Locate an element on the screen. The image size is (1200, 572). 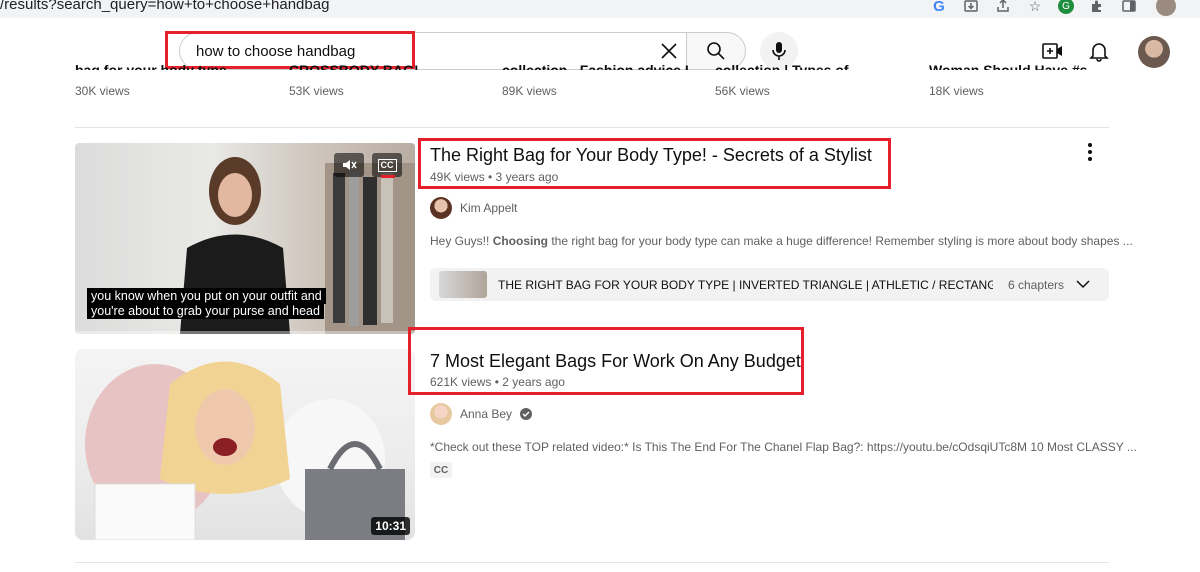
mute-button is located at coordinates (349, 165).